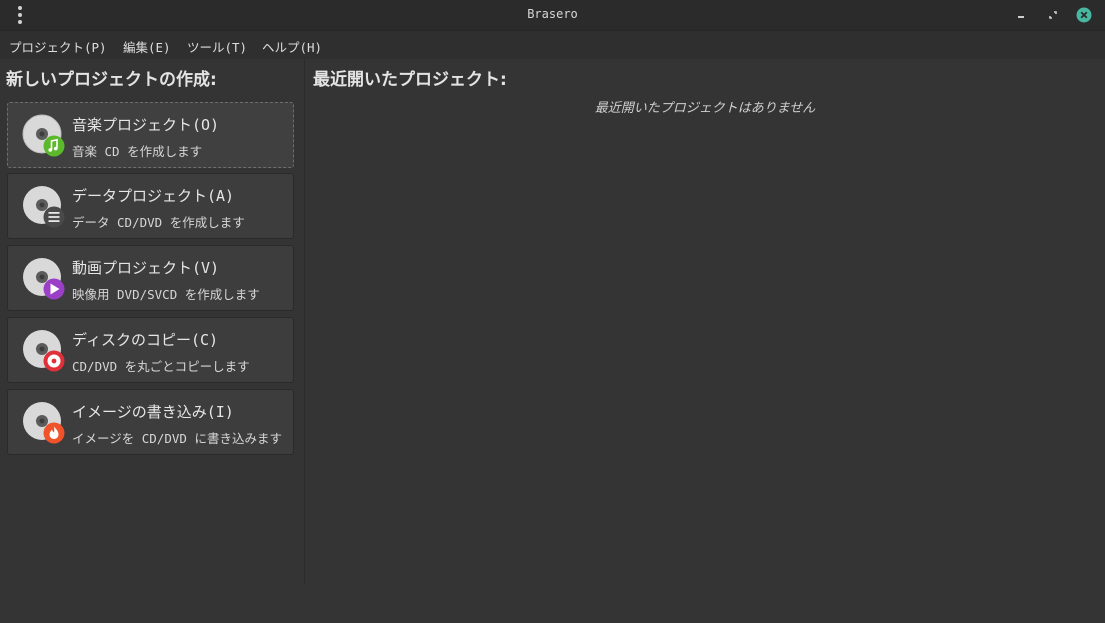 The image size is (1105, 623). What do you see at coordinates (58, 46) in the screenshot?
I see `menu-project: プロジェクト(P)` at bounding box center [58, 46].